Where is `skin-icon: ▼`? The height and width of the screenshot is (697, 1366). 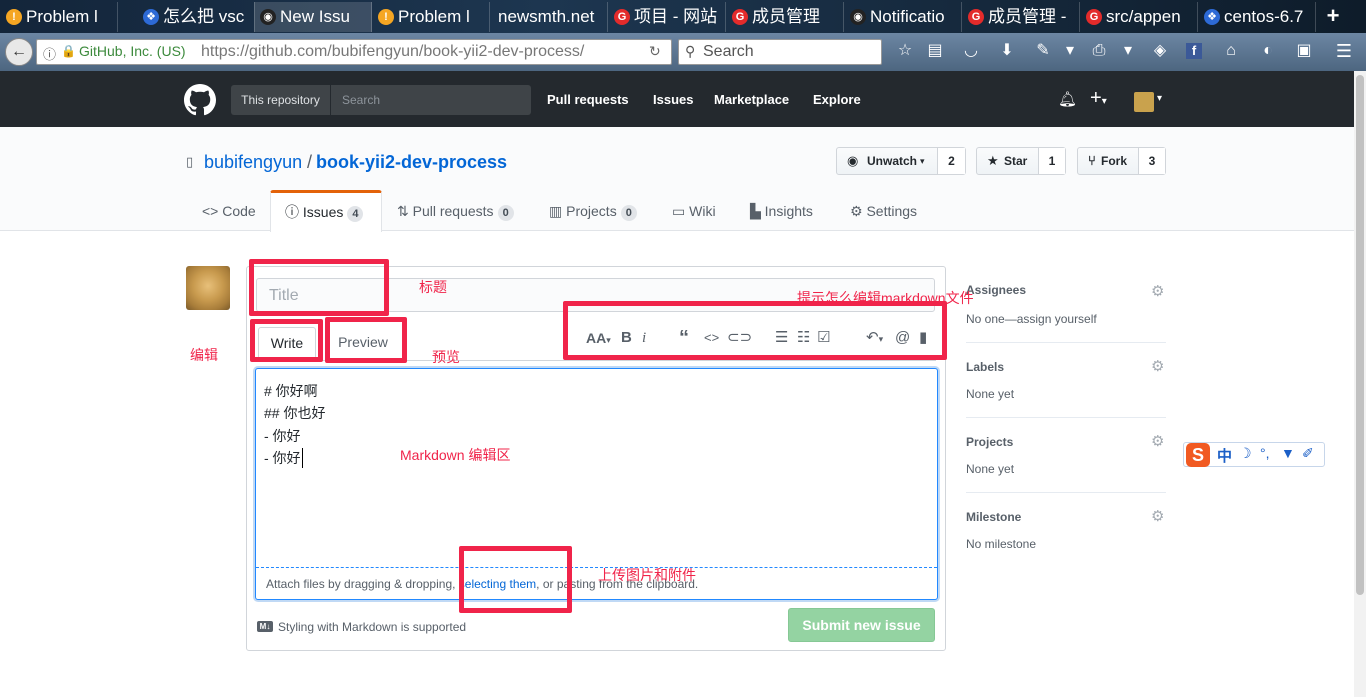 skin-icon: ▼ is located at coordinates (1288, 453).